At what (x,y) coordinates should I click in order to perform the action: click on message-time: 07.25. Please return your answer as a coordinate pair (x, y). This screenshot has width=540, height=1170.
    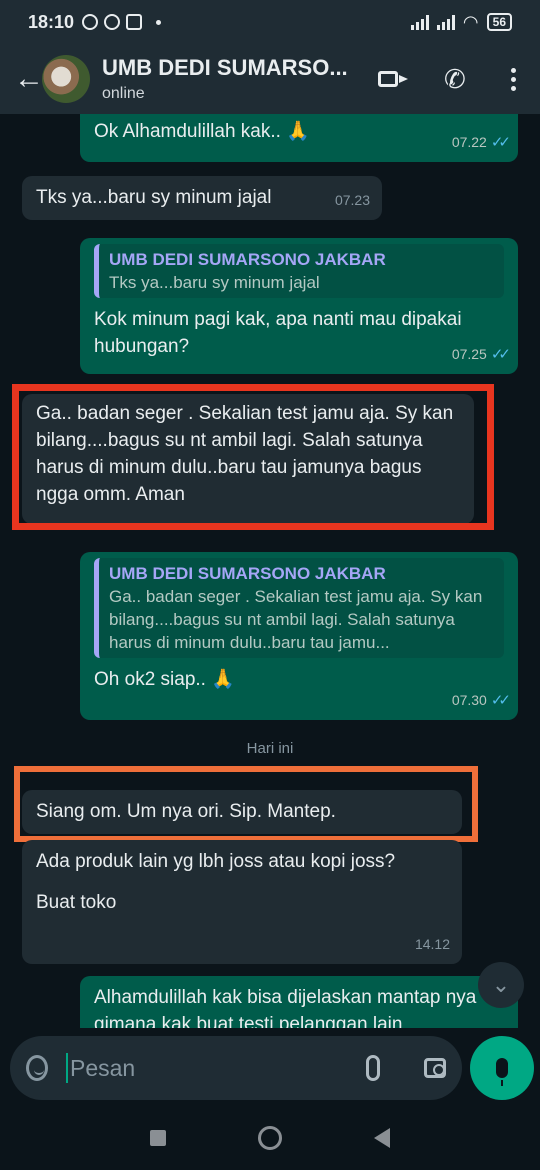
    Looking at the image, I should click on (469, 354).